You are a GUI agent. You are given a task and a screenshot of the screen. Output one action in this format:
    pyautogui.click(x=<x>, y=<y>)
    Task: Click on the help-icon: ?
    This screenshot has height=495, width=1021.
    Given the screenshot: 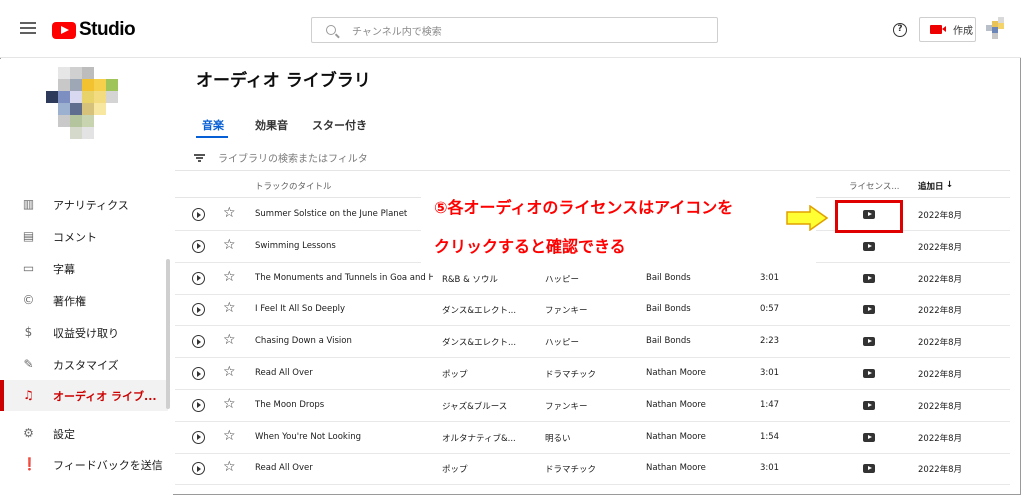 What is the action you would take?
    pyautogui.click(x=900, y=30)
    